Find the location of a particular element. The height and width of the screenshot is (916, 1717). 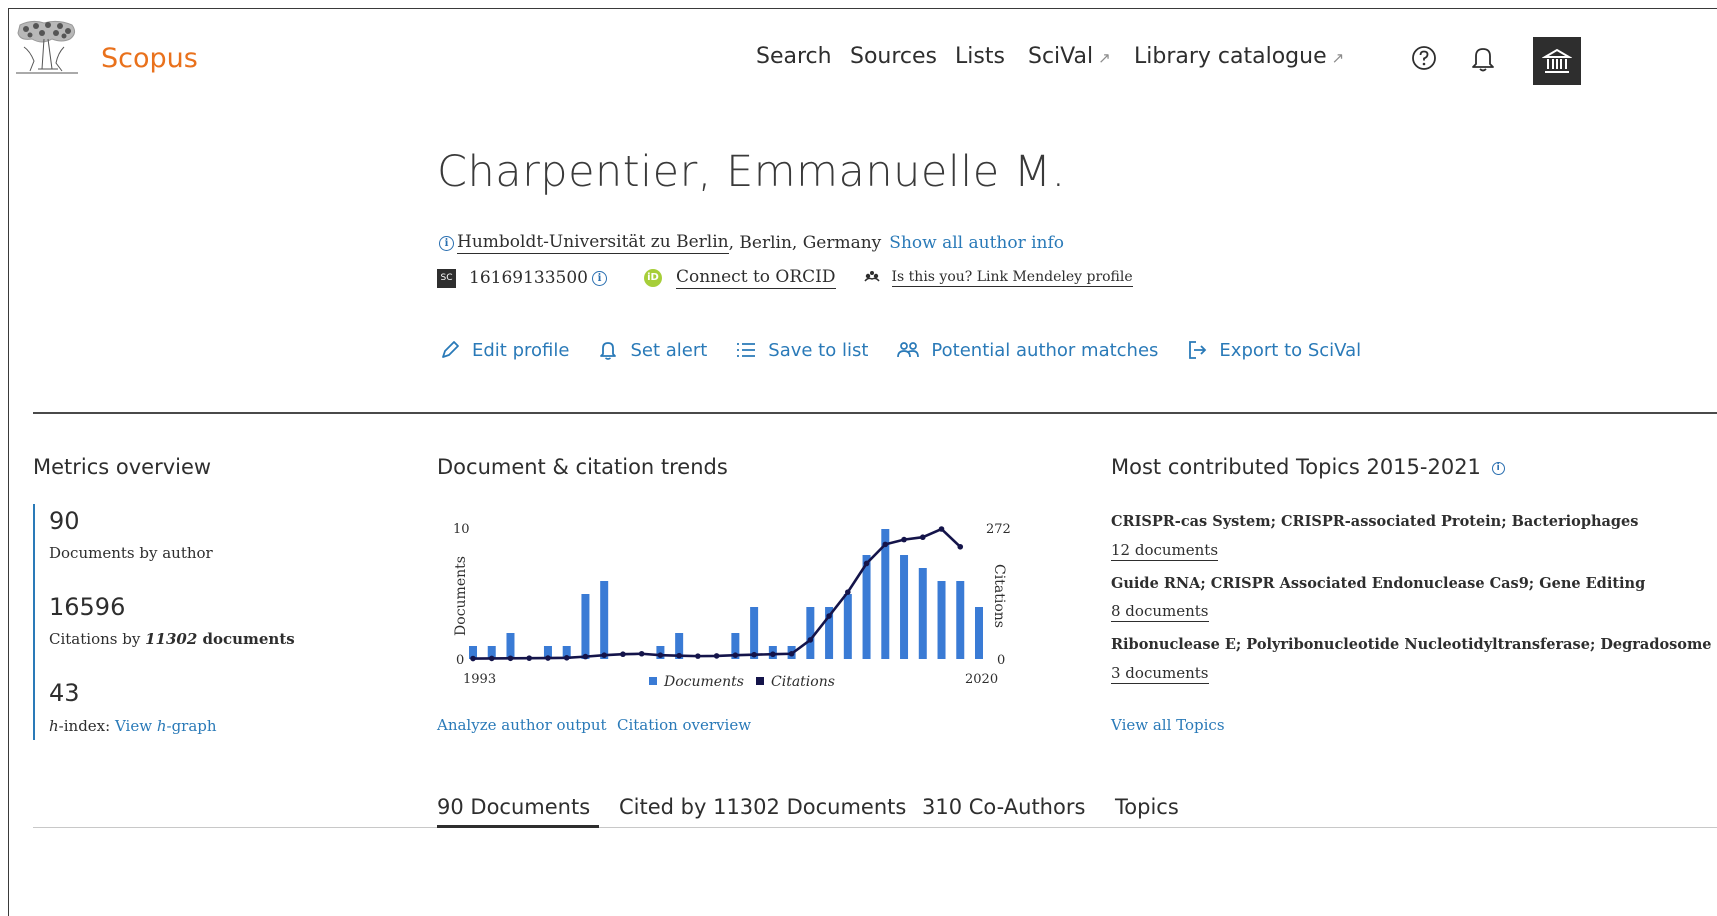

export-to-scival-button: Export to SciVal is located at coordinates (1273, 350).